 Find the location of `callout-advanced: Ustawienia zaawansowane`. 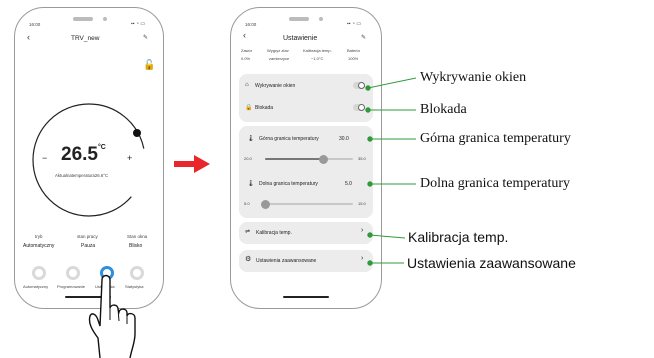

callout-advanced: Ustawienia zaawansowane is located at coordinates (491, 263).